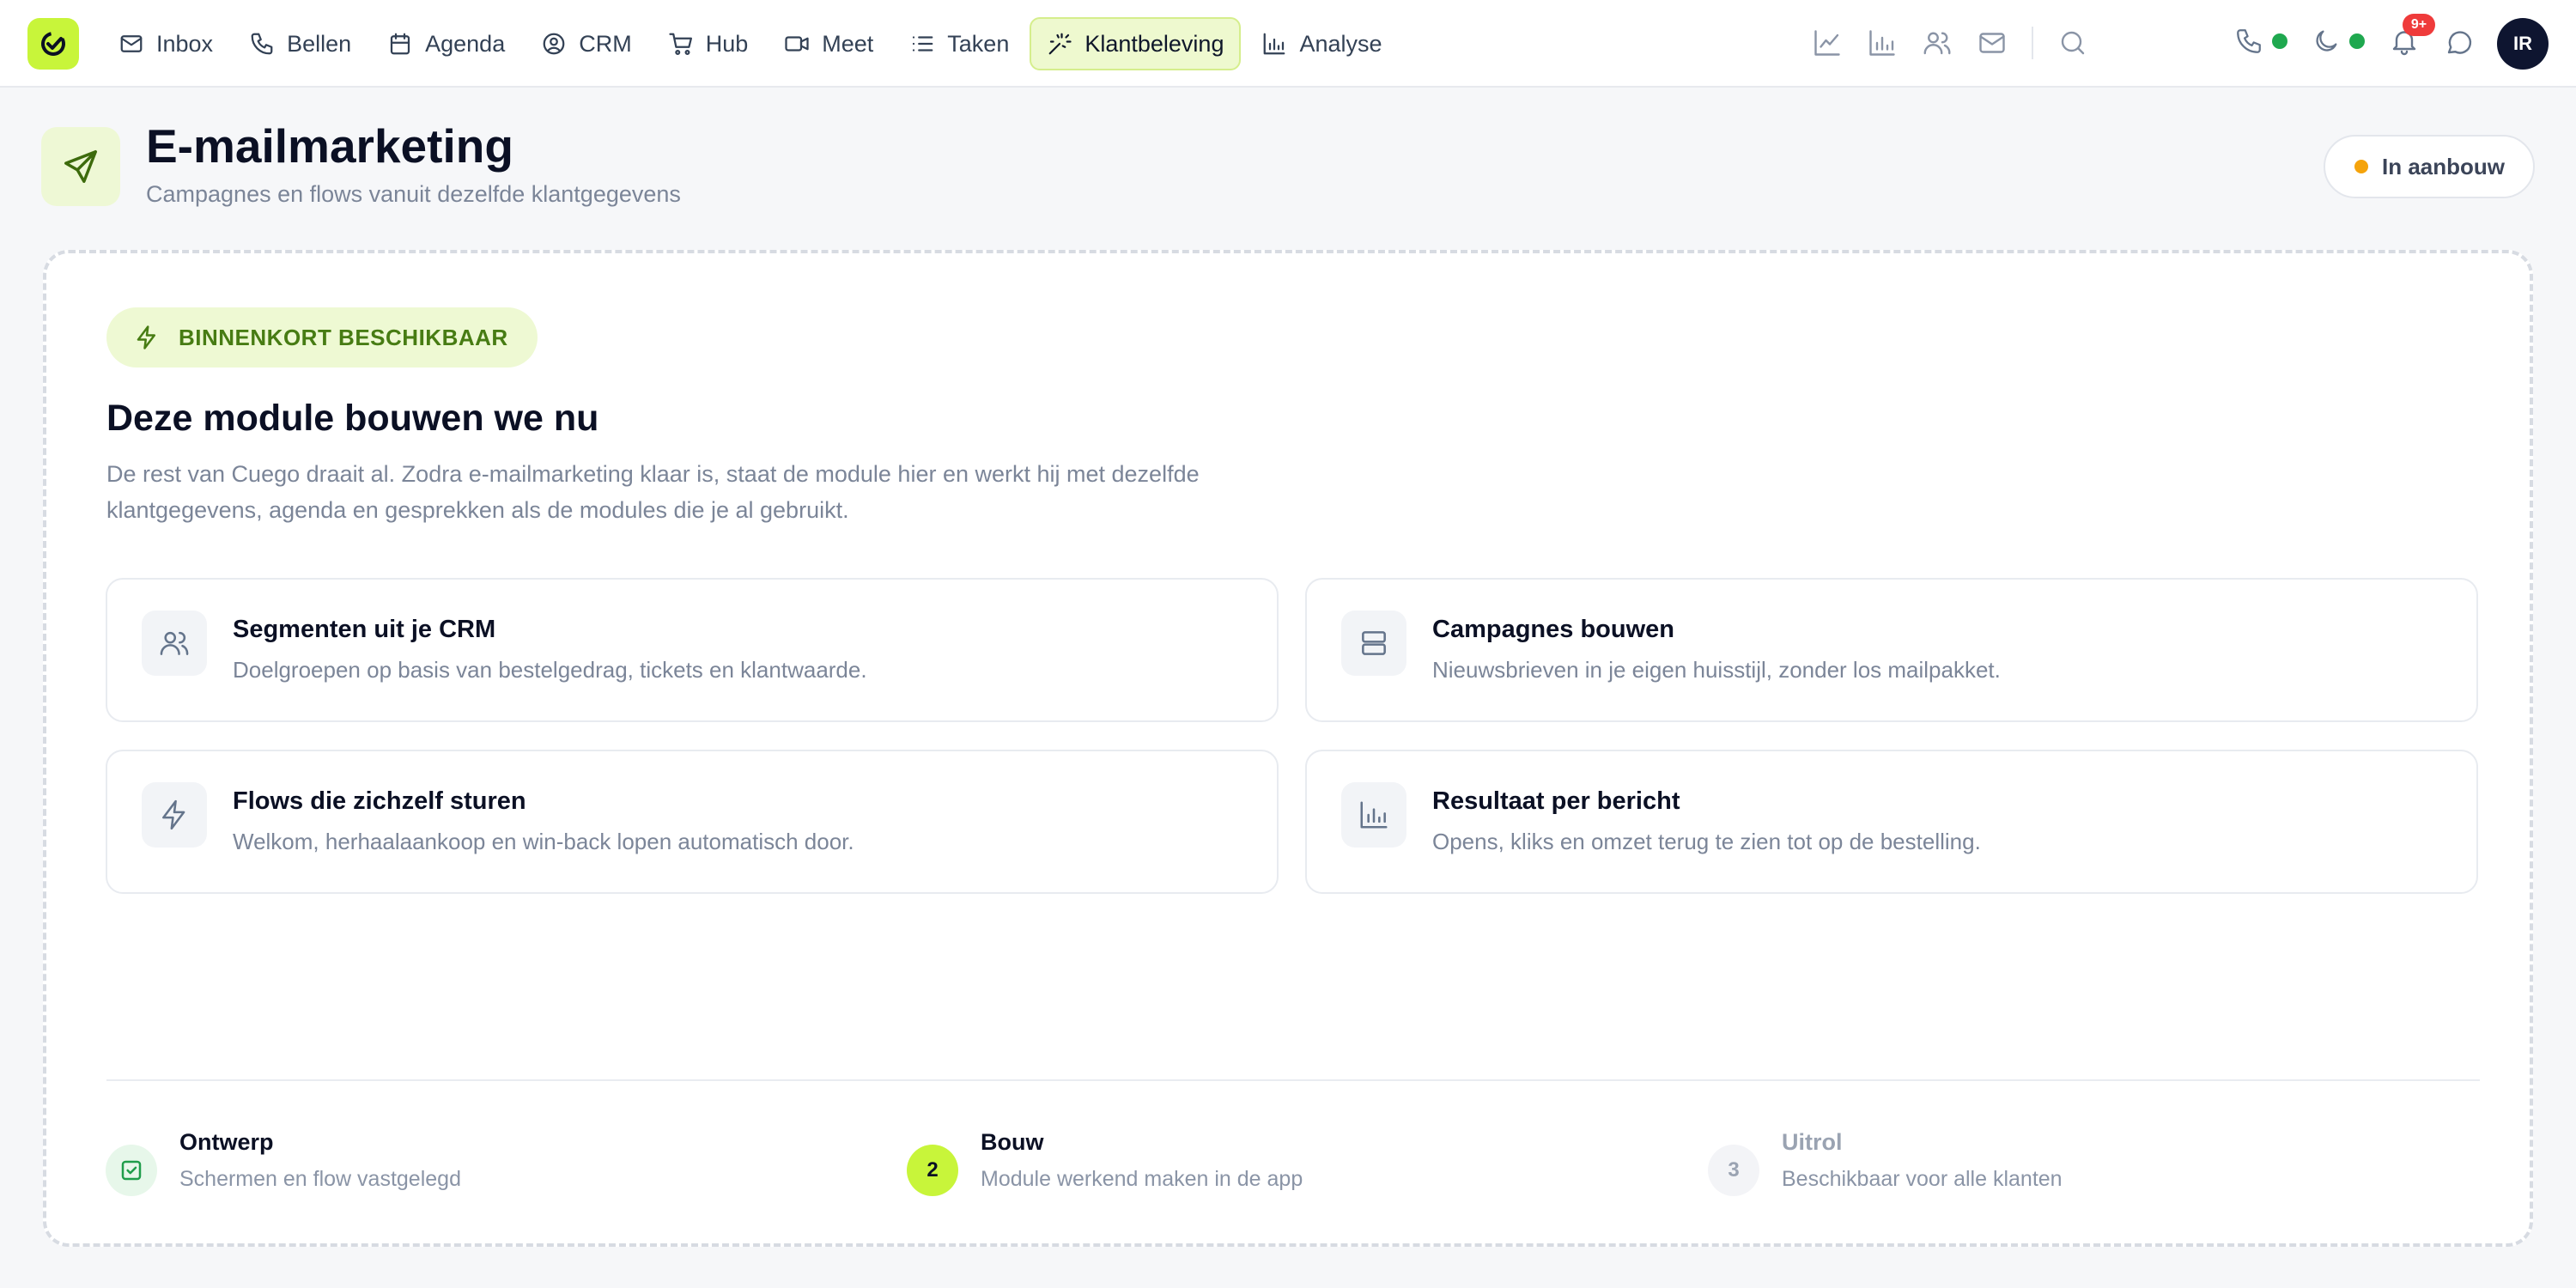 This screenshot has height=1288, width=2576. What do you see at coordinates (2443, 166) in the screenshot?
I see `status-label: In aanbouw` at bounding box center [2443, 166].